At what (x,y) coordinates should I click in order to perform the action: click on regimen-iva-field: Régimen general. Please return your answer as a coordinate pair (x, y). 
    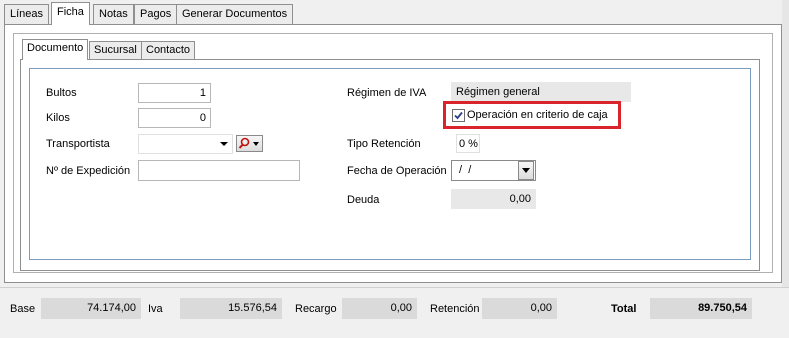
    Looking at the image, I should click on (541, 92).